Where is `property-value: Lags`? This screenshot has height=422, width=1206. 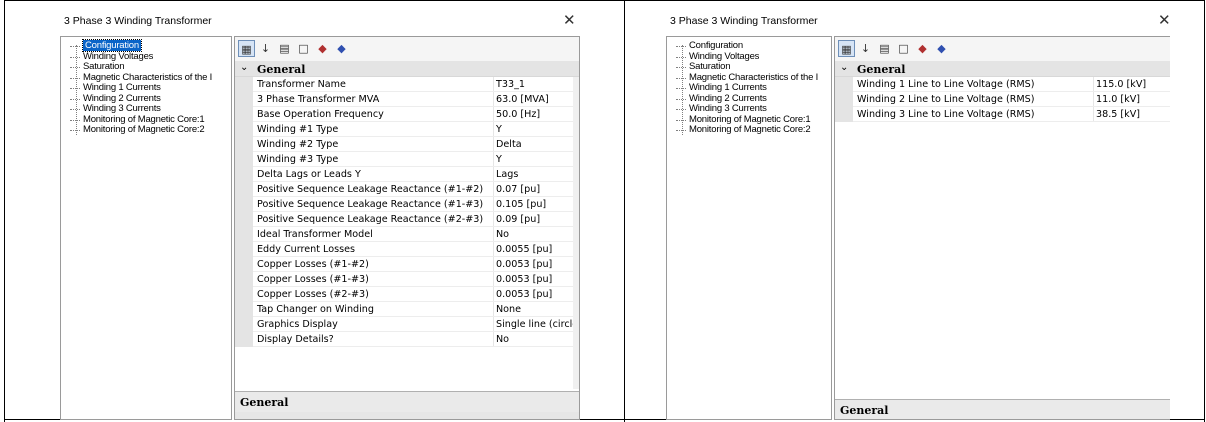
property-value: Lags is located at coordinates (505, 174).